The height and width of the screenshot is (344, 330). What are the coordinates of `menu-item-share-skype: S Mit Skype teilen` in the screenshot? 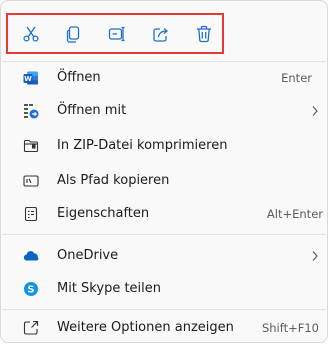 It's located at (164, 288).